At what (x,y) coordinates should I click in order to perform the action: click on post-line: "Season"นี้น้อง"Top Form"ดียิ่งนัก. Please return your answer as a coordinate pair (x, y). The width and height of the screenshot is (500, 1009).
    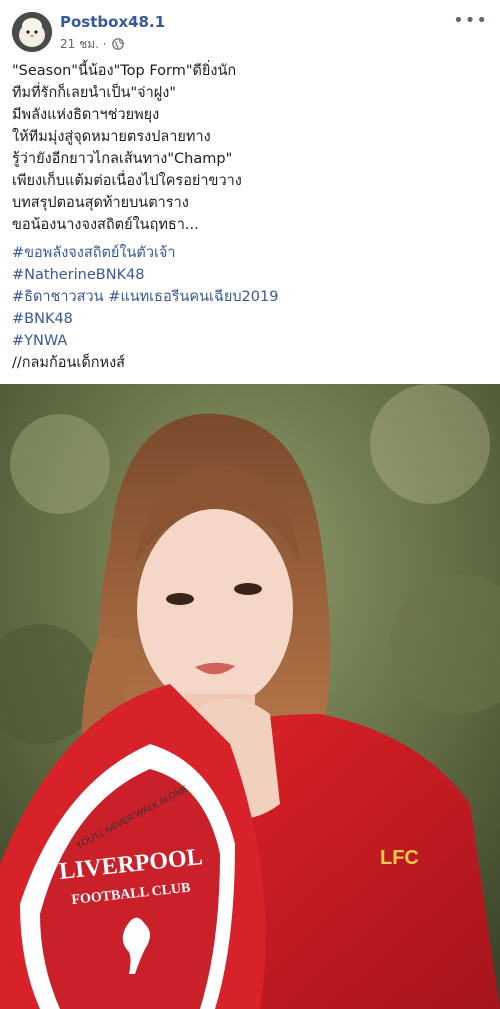
    Looking at the image, I should click on (124, 71).